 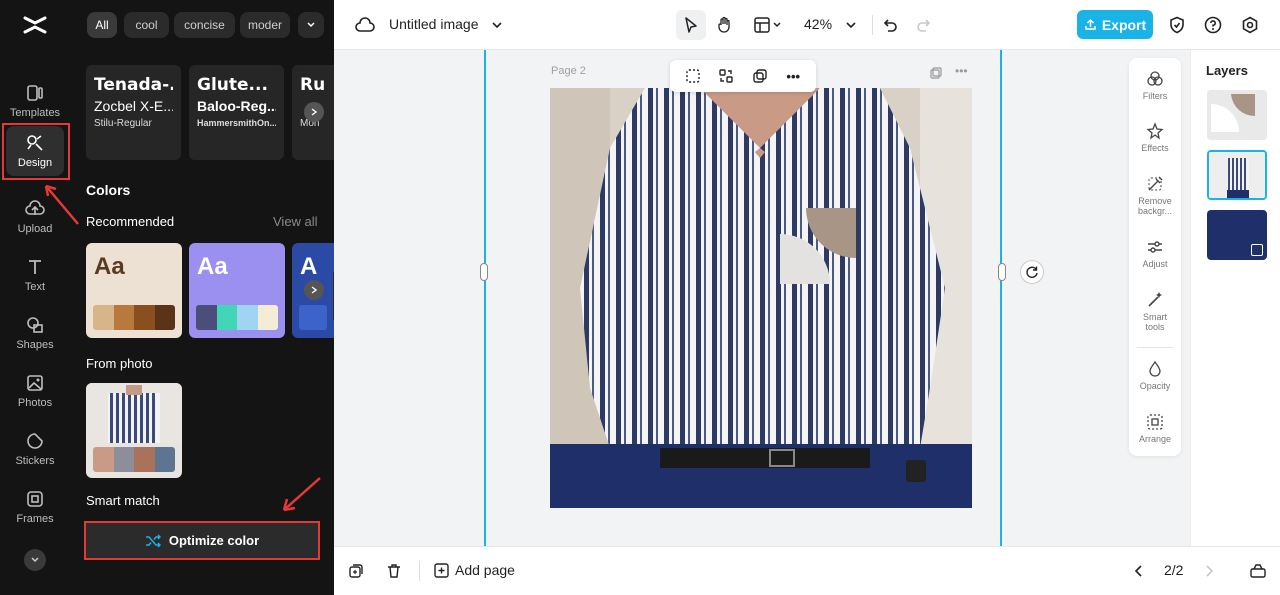 I want to click on add-page-icon, so click(x=442, y=571).